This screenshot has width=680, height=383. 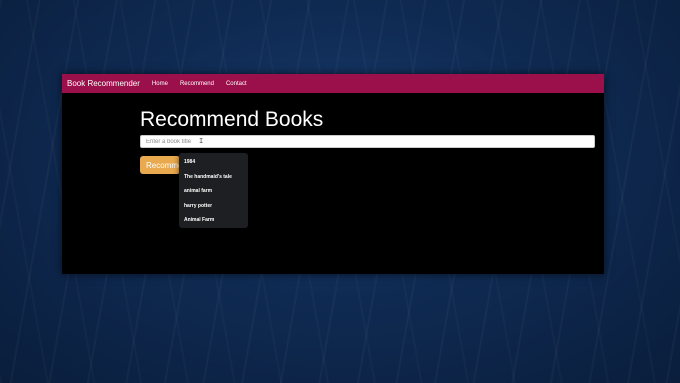 What do you see at coordinates (213, 206) in the screenshot?
I see `autocomplete-item: harry potter` at bounding box center [213, 206].